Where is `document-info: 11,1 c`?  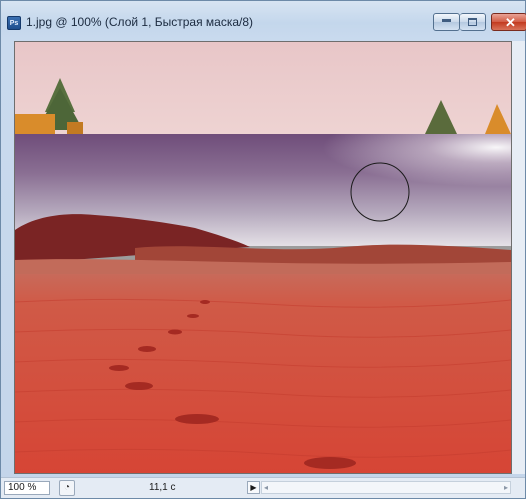 document-info: 11,1 c is located at coordinates (162, 487).